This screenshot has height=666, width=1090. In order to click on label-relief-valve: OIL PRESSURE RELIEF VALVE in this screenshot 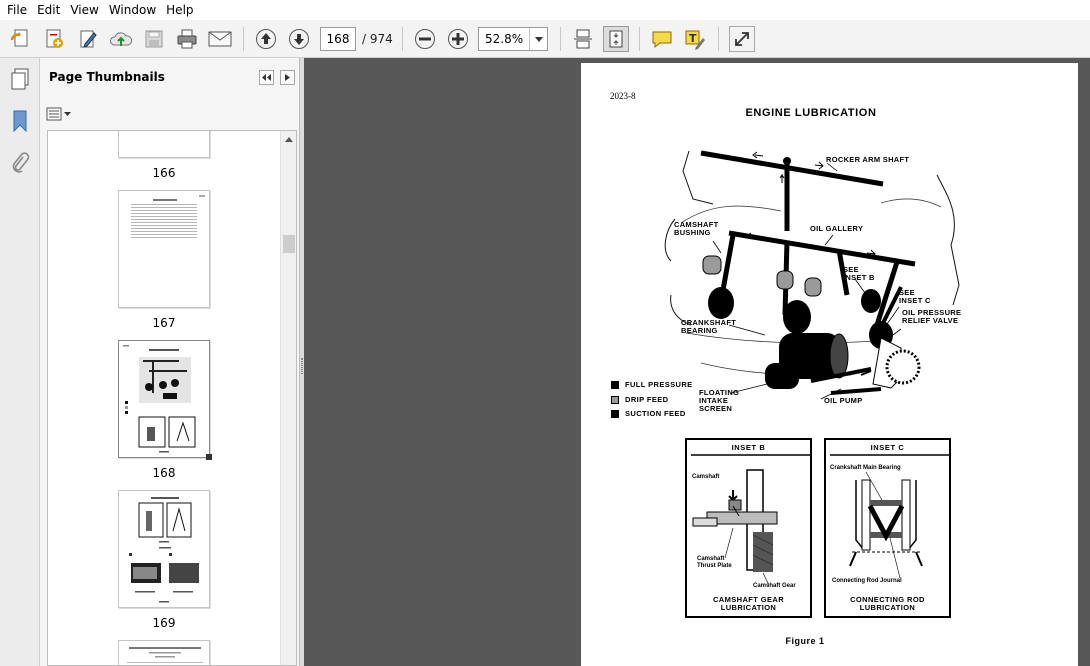, I will do `click(932, 316)`.